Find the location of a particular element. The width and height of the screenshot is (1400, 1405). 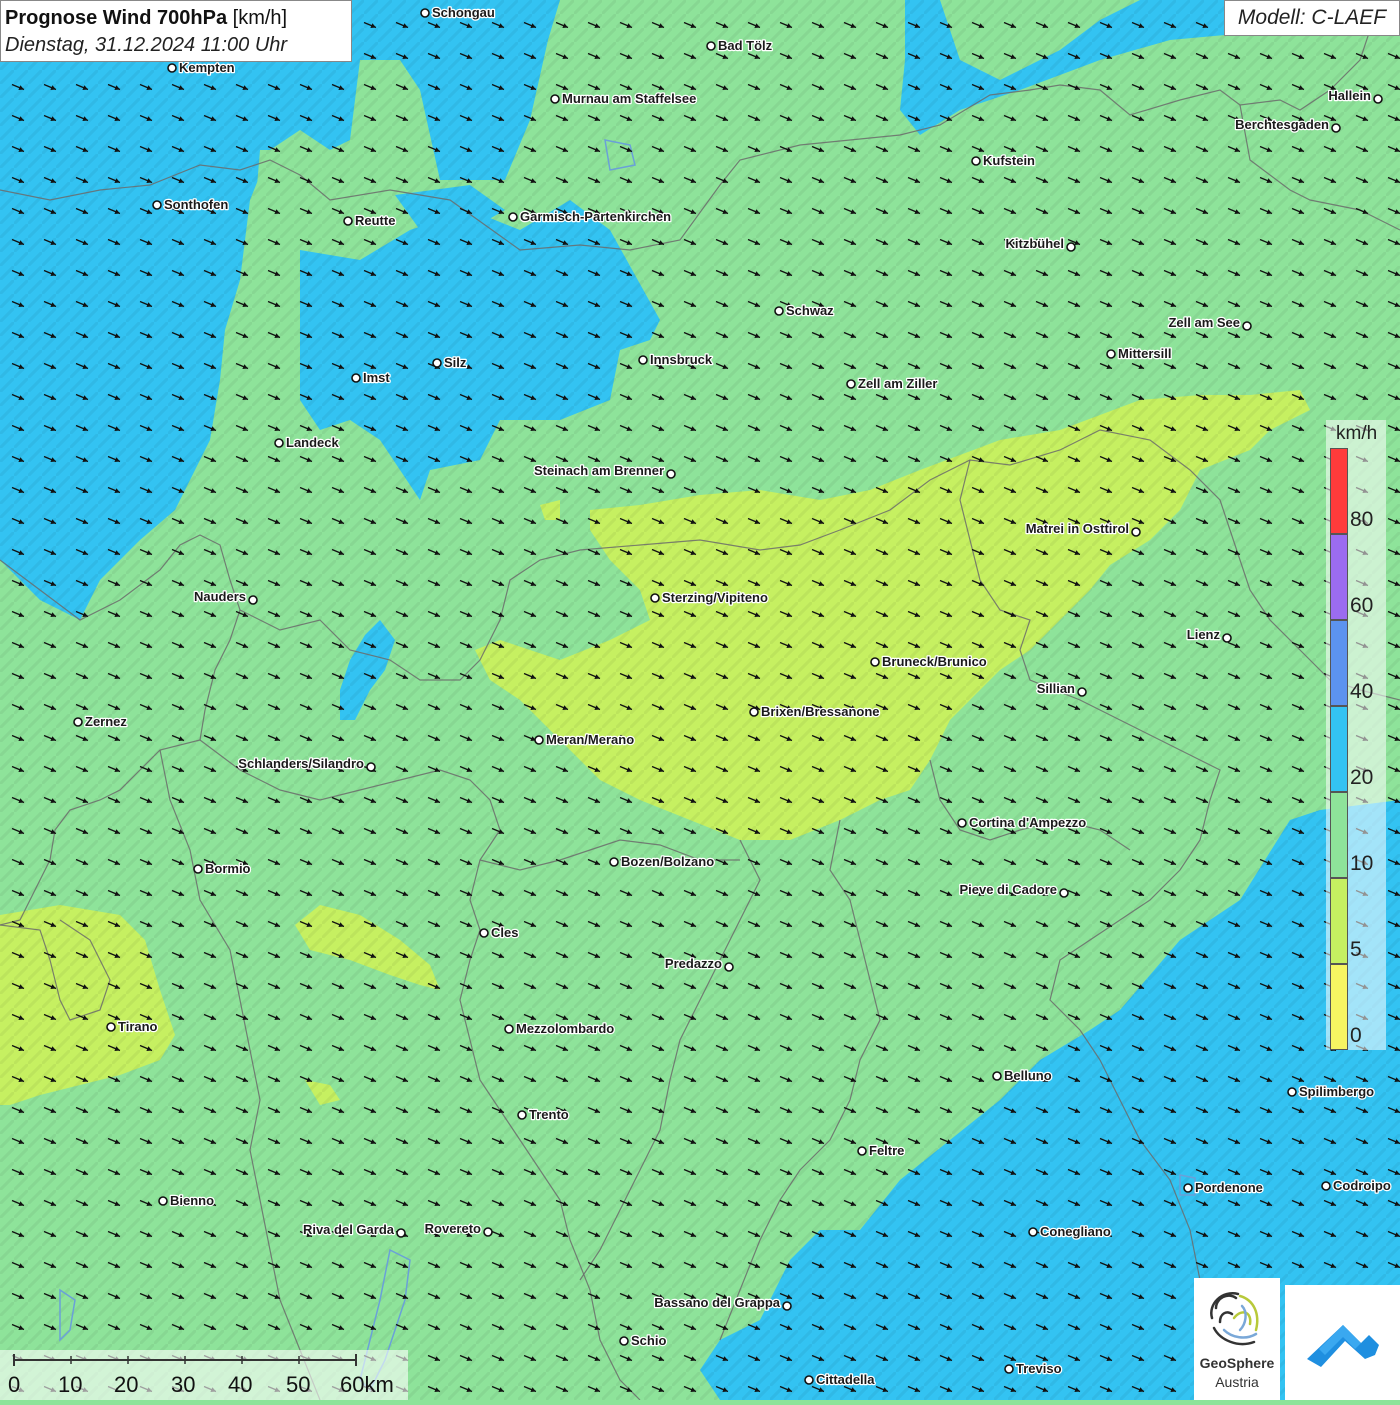

city-label: Bormio is located at coordinates (228, 868).